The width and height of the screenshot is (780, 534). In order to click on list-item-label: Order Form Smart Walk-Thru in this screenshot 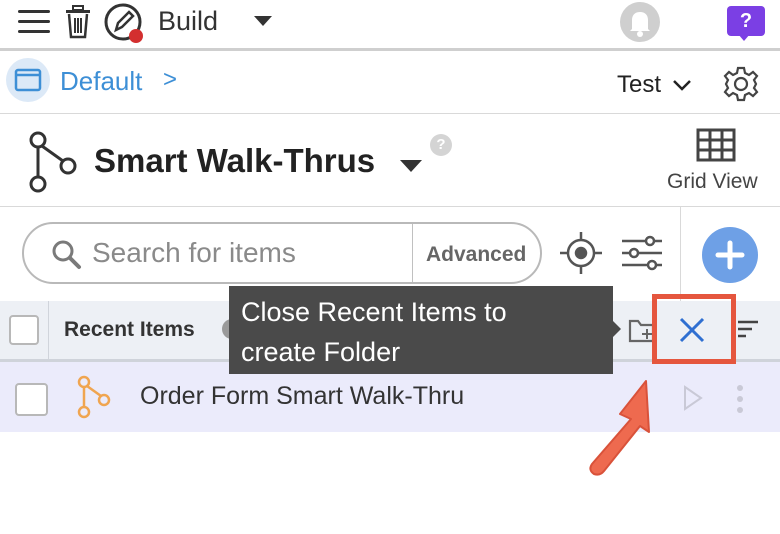, I will do `click(302, 396)`.